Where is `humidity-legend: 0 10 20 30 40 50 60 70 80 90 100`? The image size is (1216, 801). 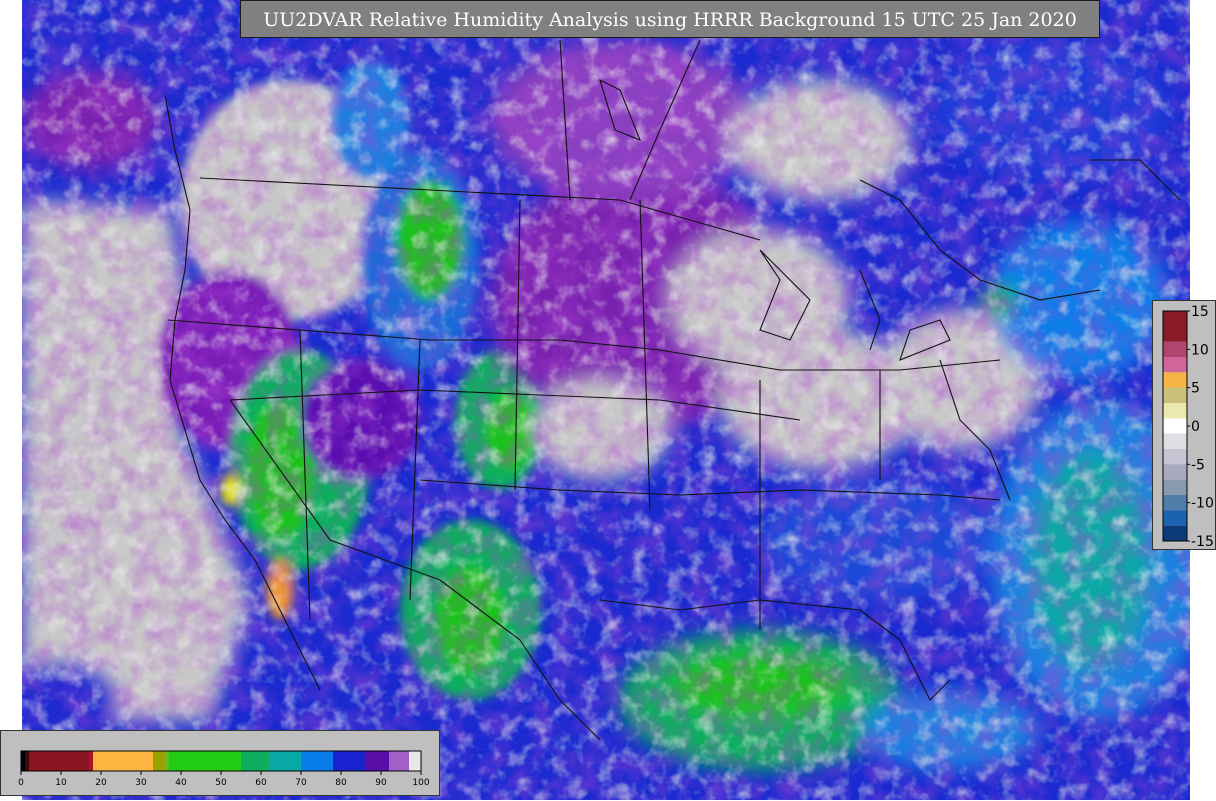
humidity-legend: 0 10 20 30 40 50 60 70 80 90 100 is located at coordinates (220, 763).